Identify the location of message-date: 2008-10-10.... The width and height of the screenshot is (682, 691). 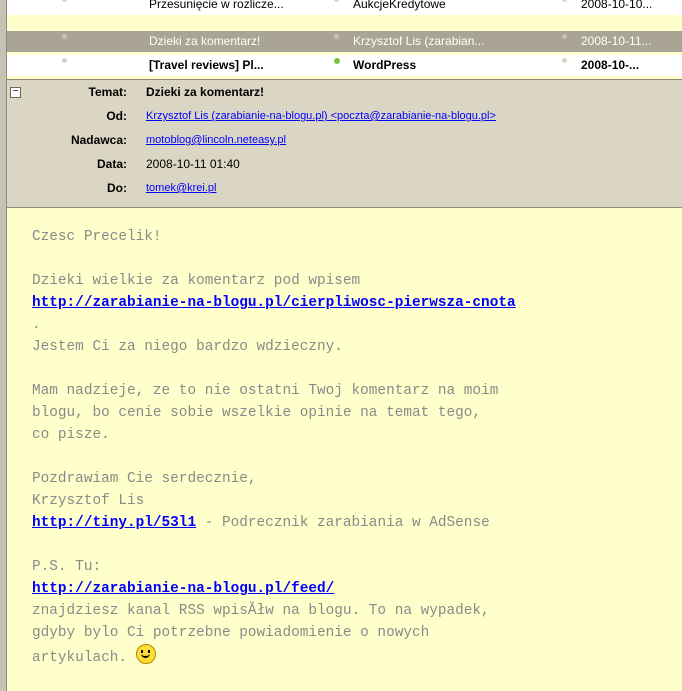
(617, 5).